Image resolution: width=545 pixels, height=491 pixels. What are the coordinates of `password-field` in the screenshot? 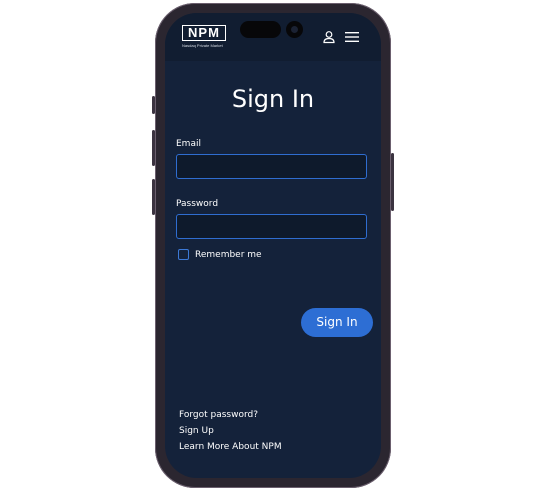 It's located at (271, 226).